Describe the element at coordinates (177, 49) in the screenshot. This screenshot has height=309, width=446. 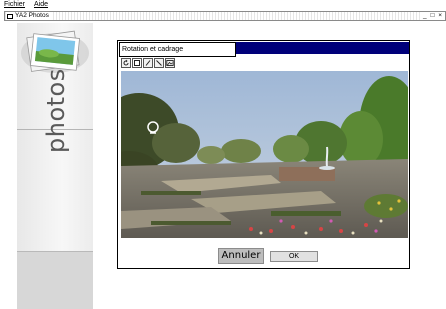
I see `dialog-title: Rotation et cadrage` at that location.